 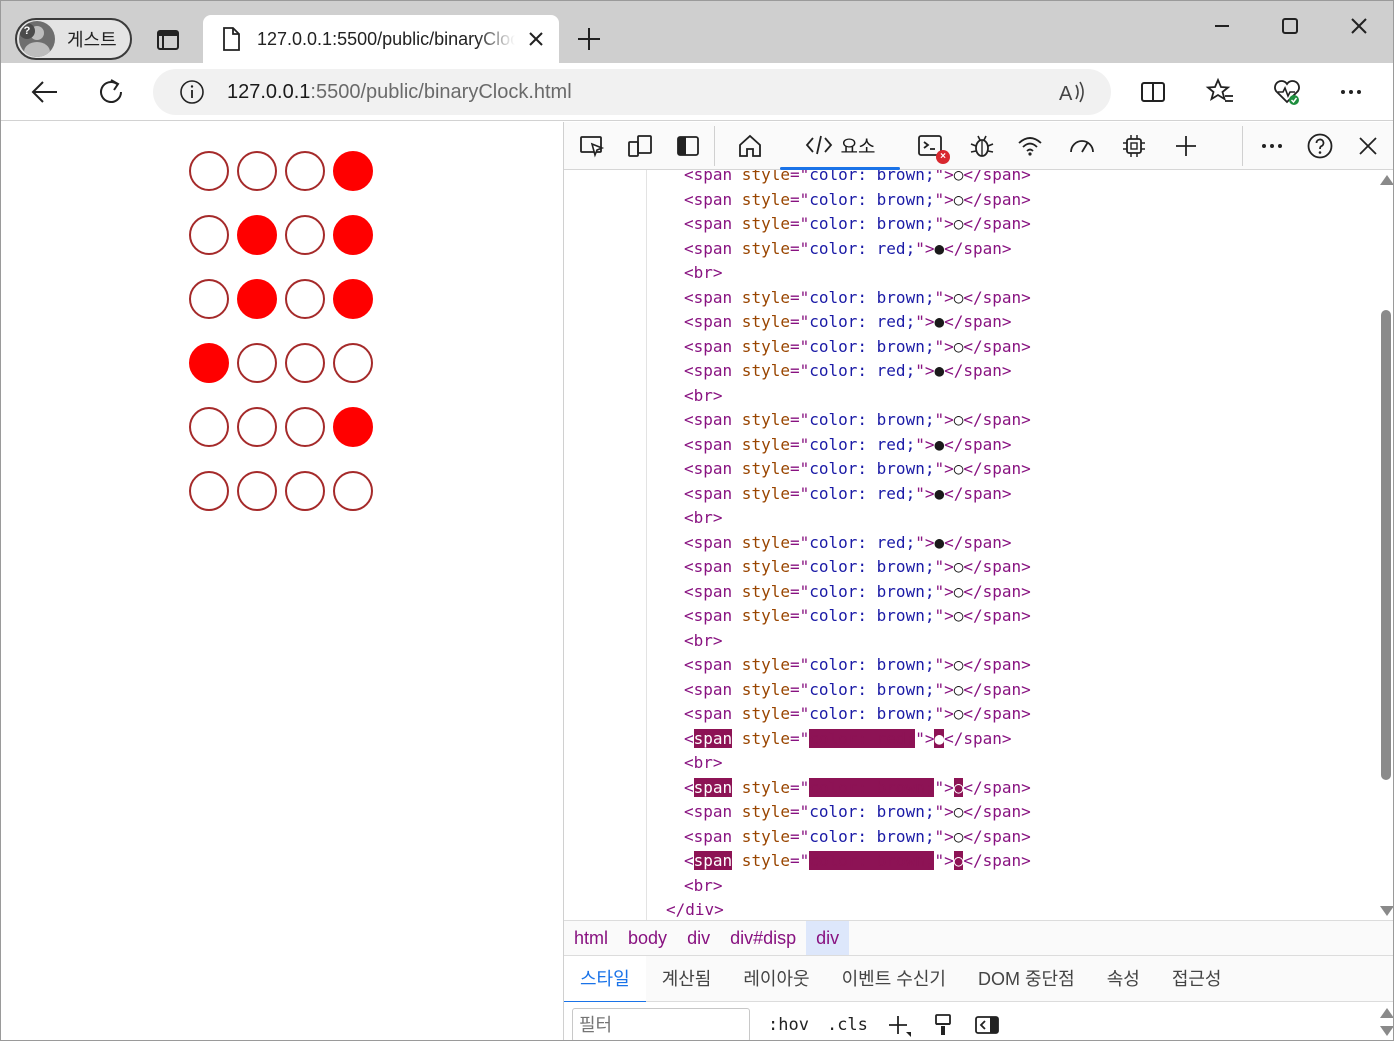 I want to click on scrollbar-thumb, so click(x=1386, y=545).